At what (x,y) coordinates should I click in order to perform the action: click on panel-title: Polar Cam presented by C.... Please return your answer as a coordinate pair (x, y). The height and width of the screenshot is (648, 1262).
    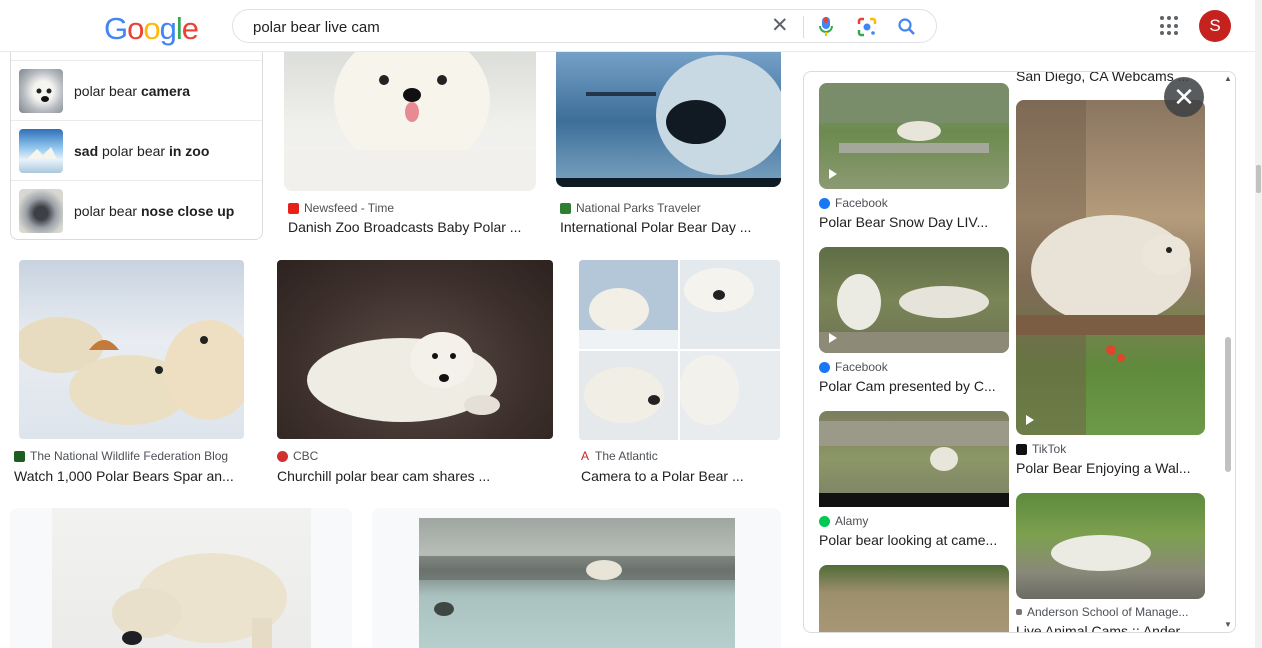
    Looking at the image, I should click on (914, 386).